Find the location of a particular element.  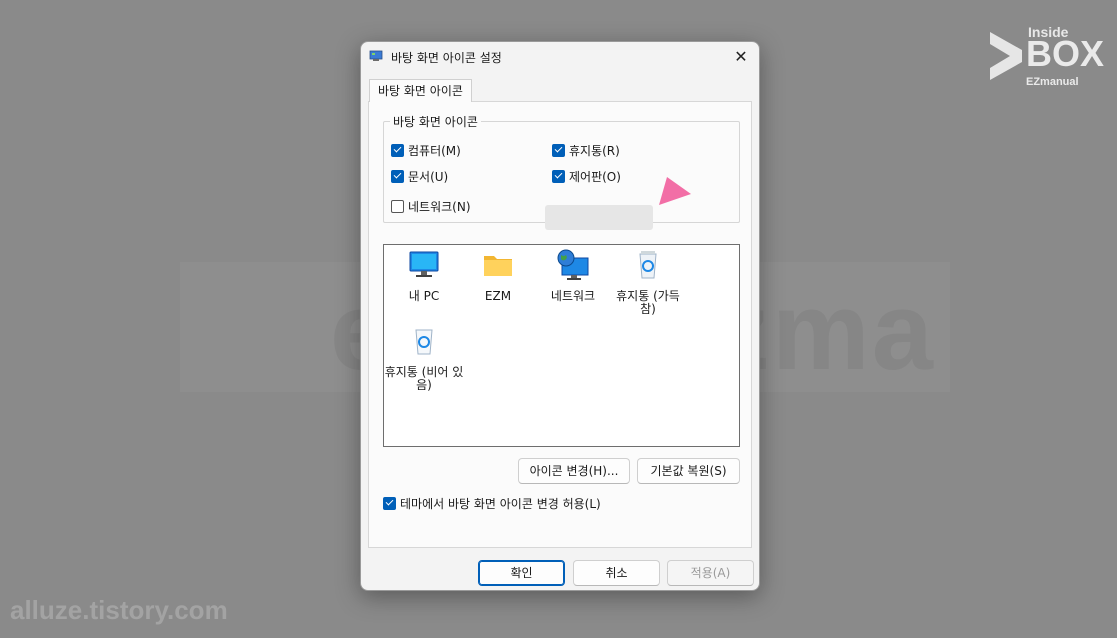

recycle-bin-full-icon is located at coordinates (648, 265).